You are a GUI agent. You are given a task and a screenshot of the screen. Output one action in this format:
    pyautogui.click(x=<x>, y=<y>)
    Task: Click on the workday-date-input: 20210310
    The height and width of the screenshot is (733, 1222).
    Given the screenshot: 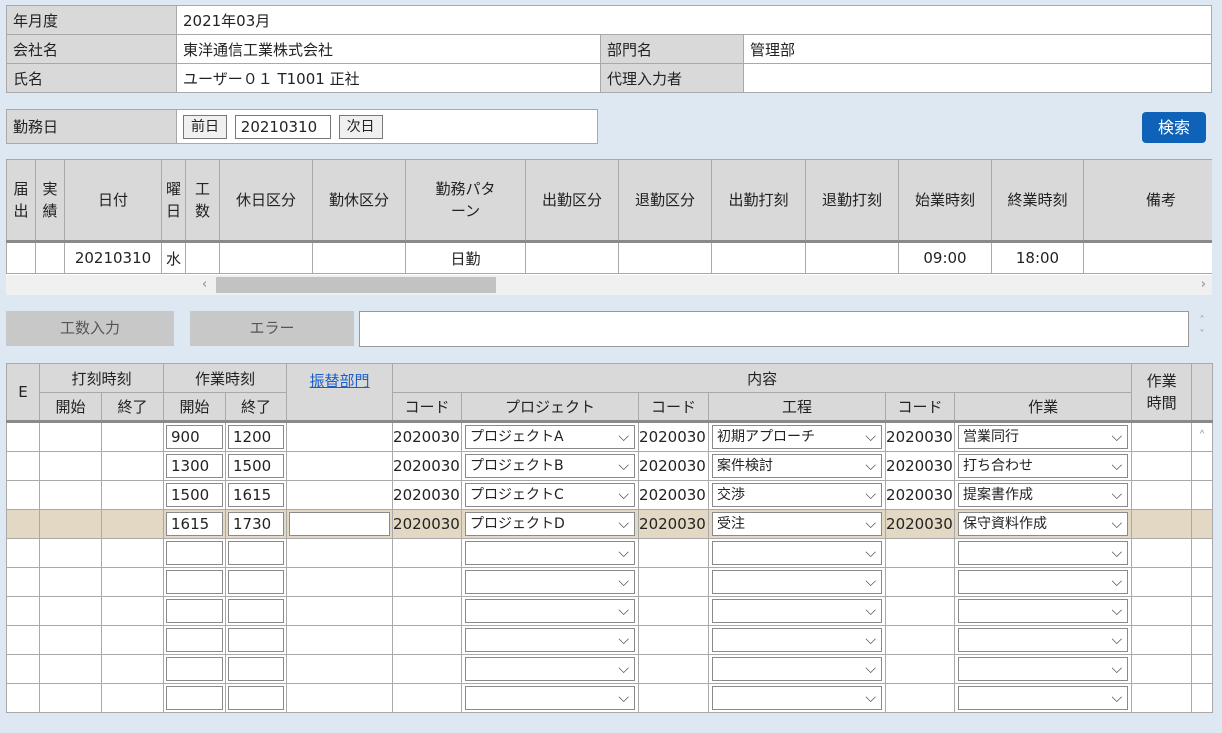 What is the action you would take?
    pyautogui.click(x=282, y=126)
    